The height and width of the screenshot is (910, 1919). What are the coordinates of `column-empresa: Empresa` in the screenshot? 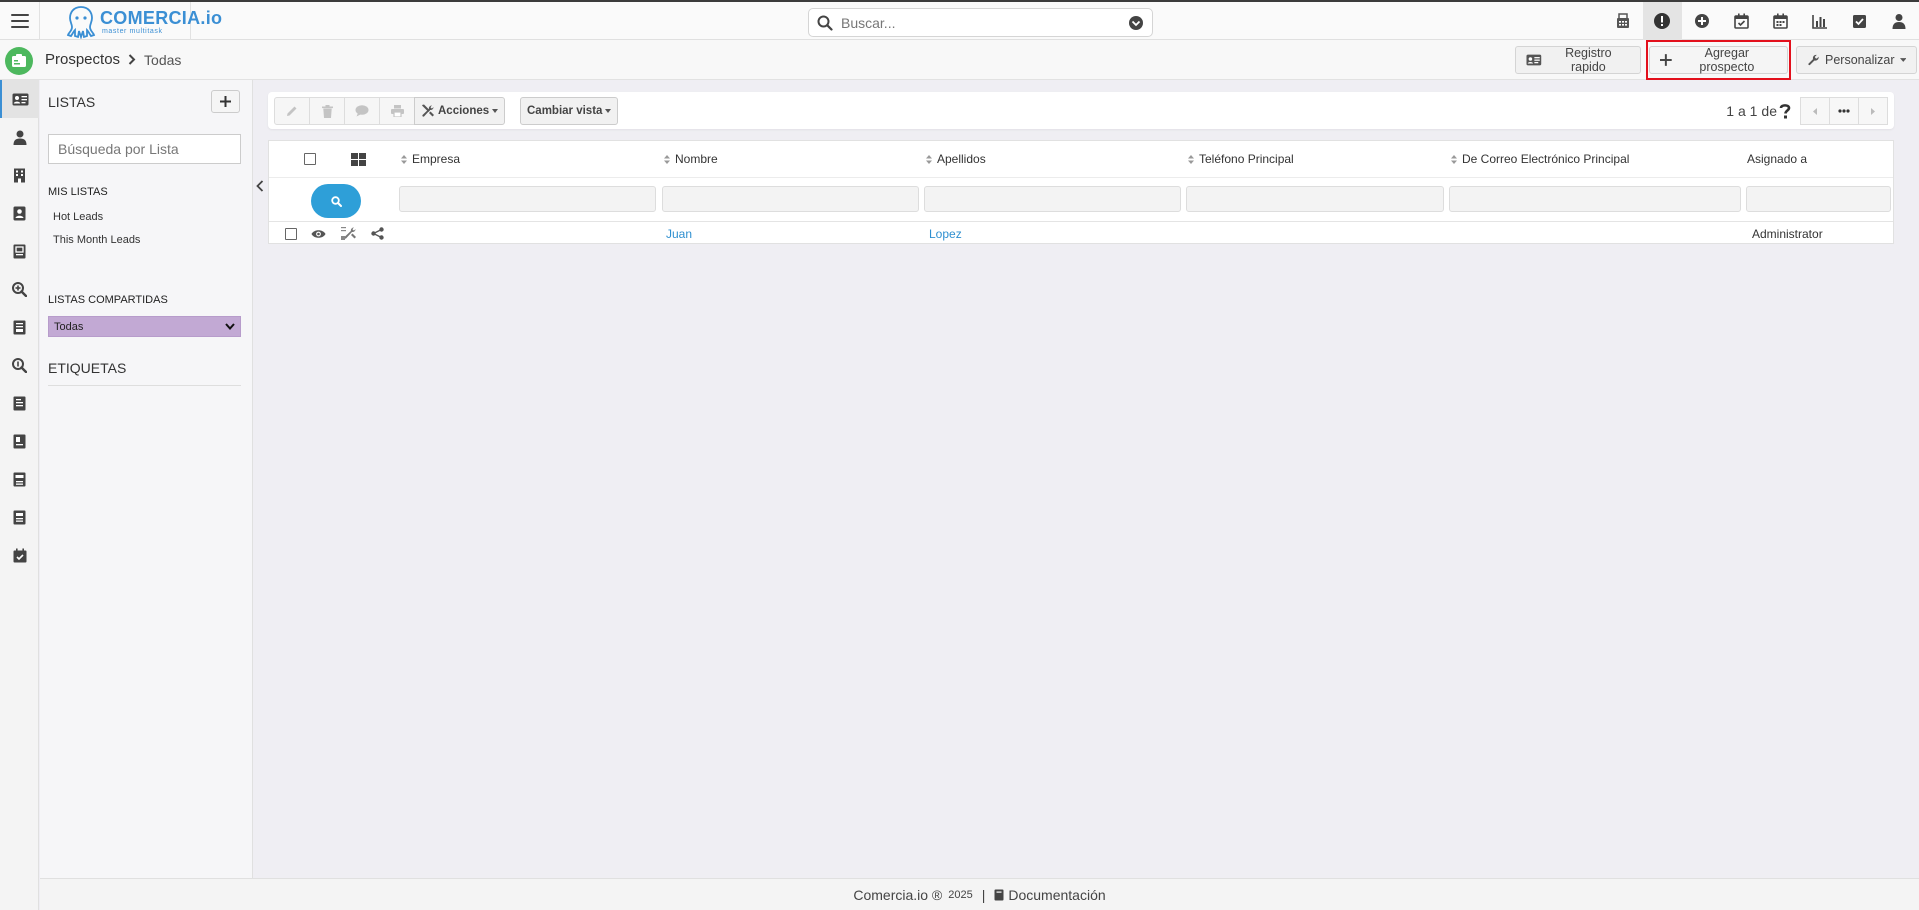 It's located at (430, 159).